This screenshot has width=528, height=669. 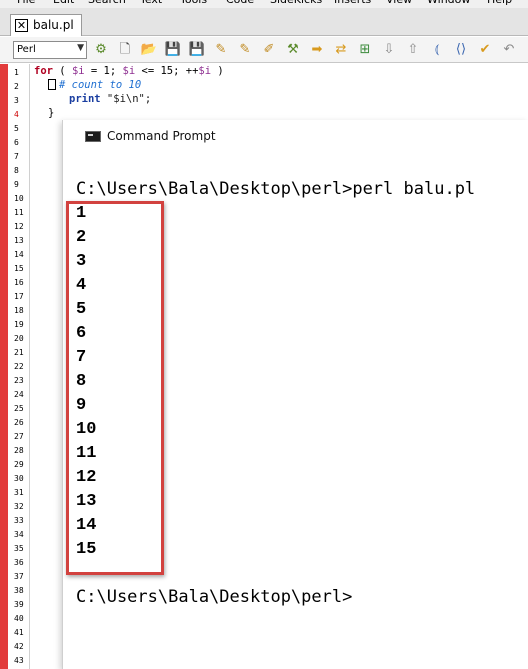 What do you see at coordinates (19, 520) in the screenshot?
I see `line-number: 33` at bounding box center [19, 520].